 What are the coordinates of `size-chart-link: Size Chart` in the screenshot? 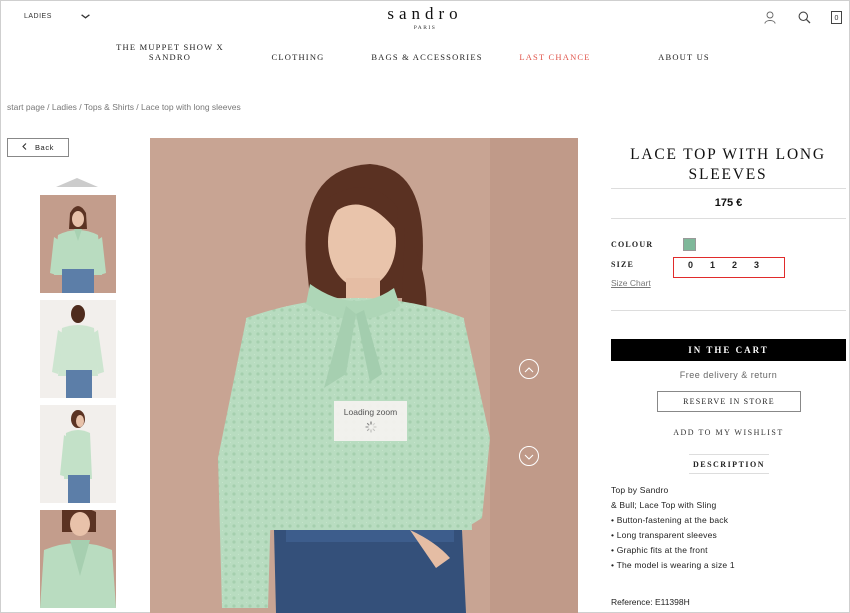 It's located at (631, 283).